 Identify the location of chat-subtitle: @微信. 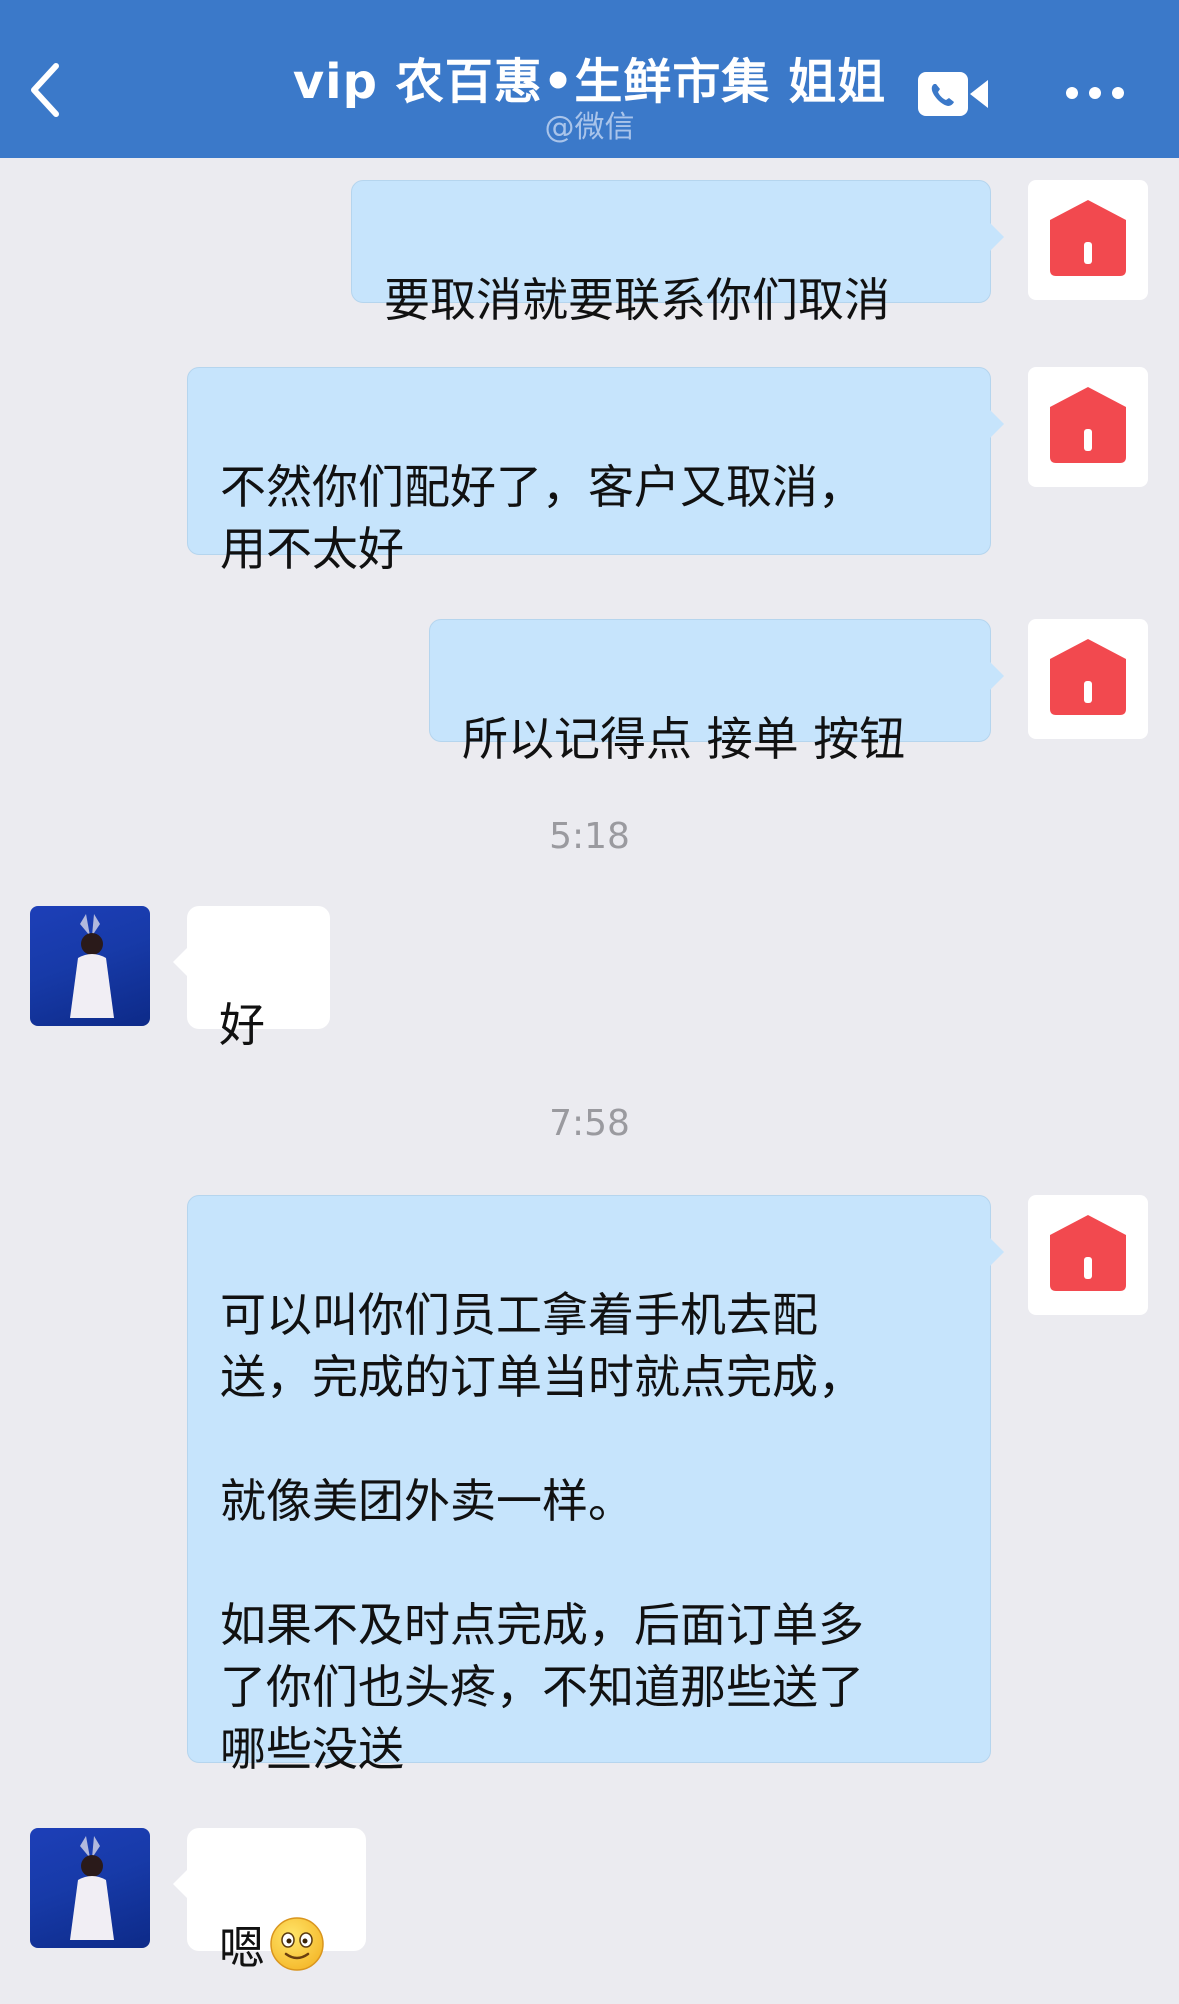
(589, 127).